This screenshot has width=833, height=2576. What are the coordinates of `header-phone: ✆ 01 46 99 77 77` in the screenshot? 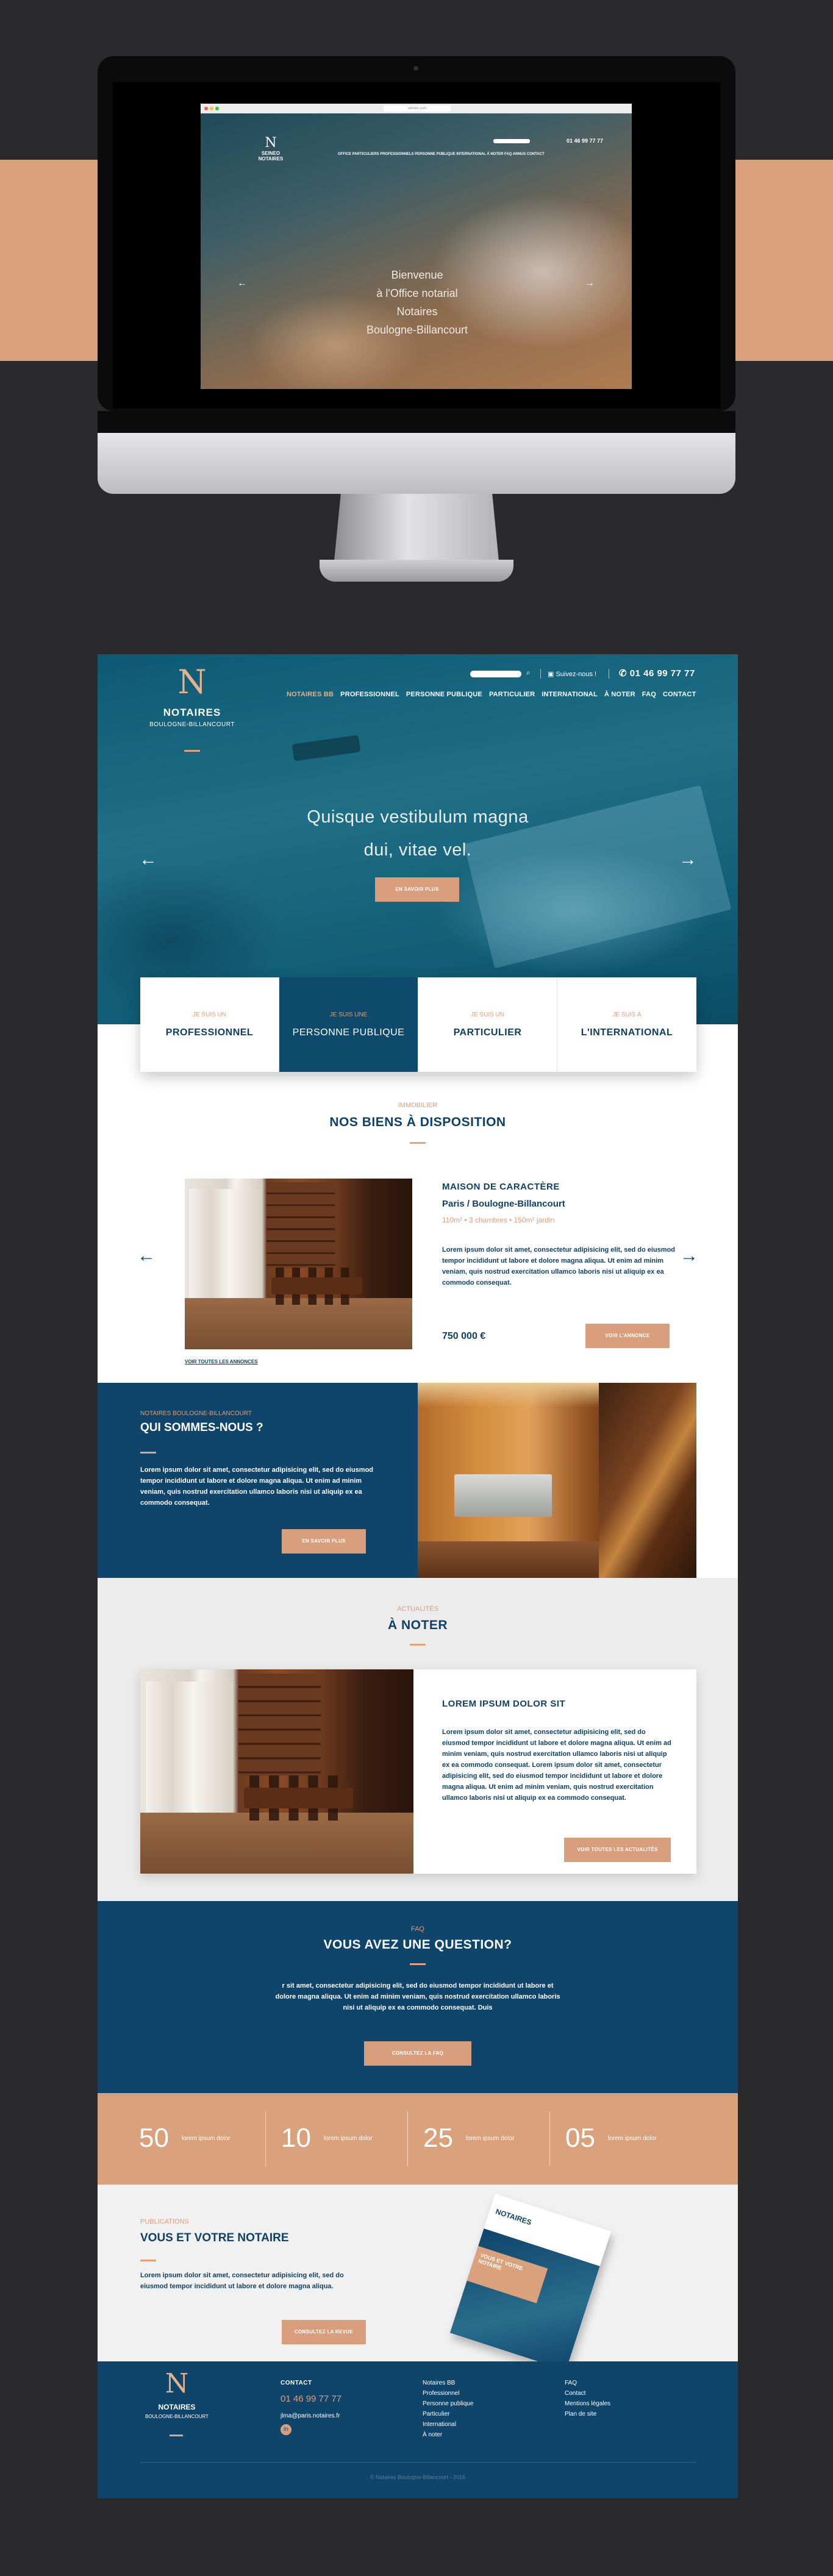 It's located at (657, 673).